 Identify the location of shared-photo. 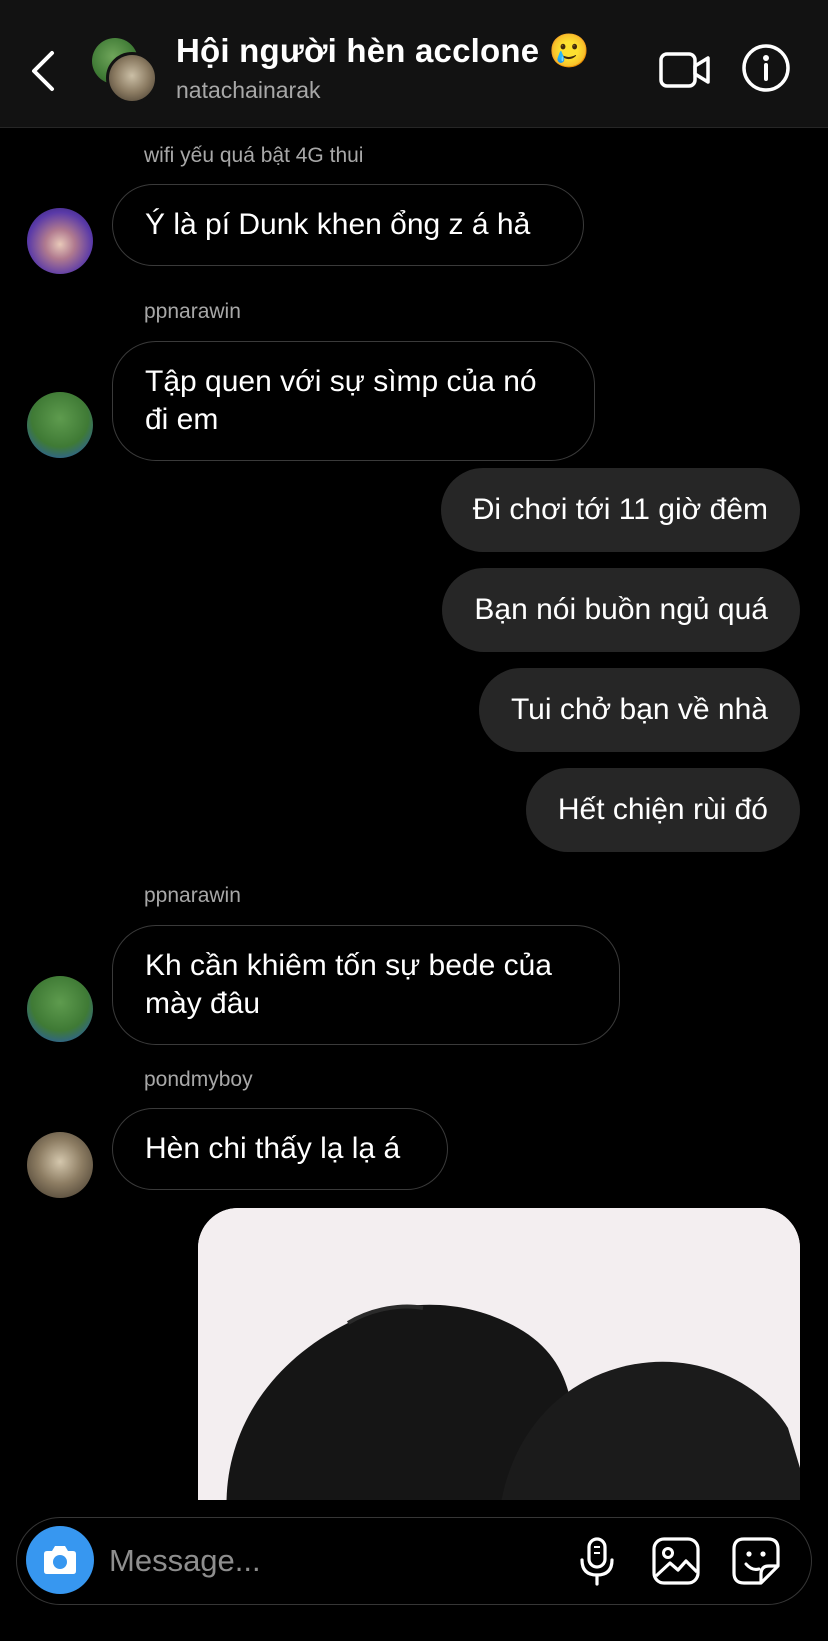
(499, 1354).